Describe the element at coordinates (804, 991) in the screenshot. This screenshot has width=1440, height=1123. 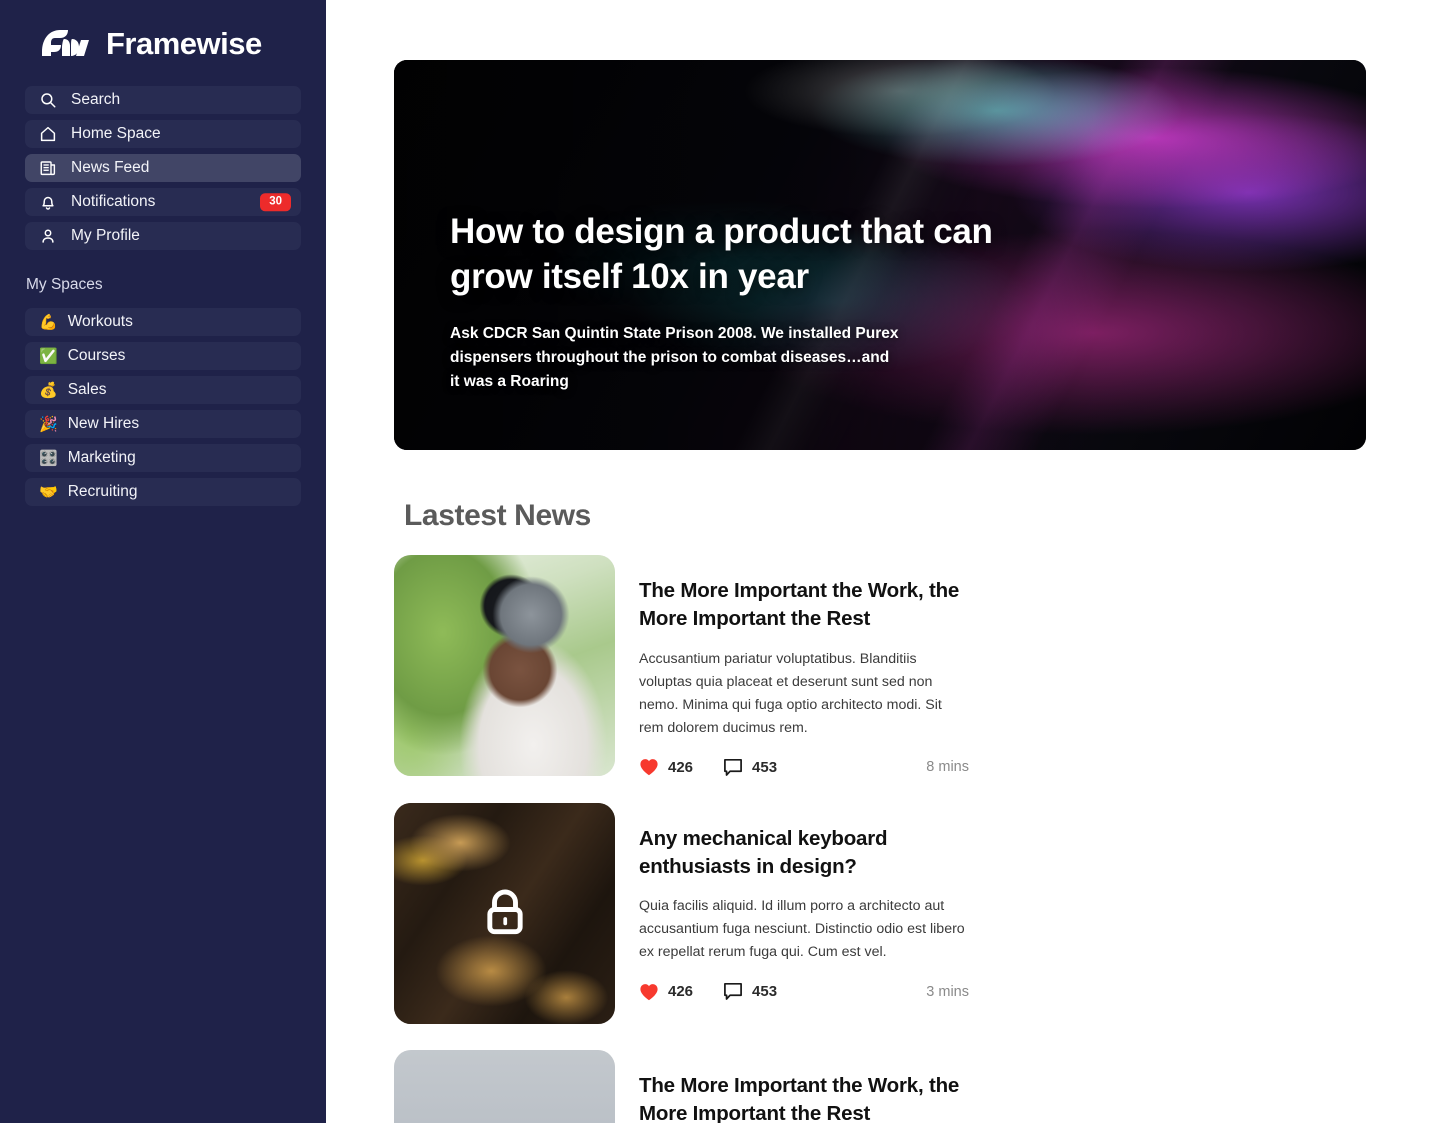
I see `post-meta: 426 453 3 mins` at that location.